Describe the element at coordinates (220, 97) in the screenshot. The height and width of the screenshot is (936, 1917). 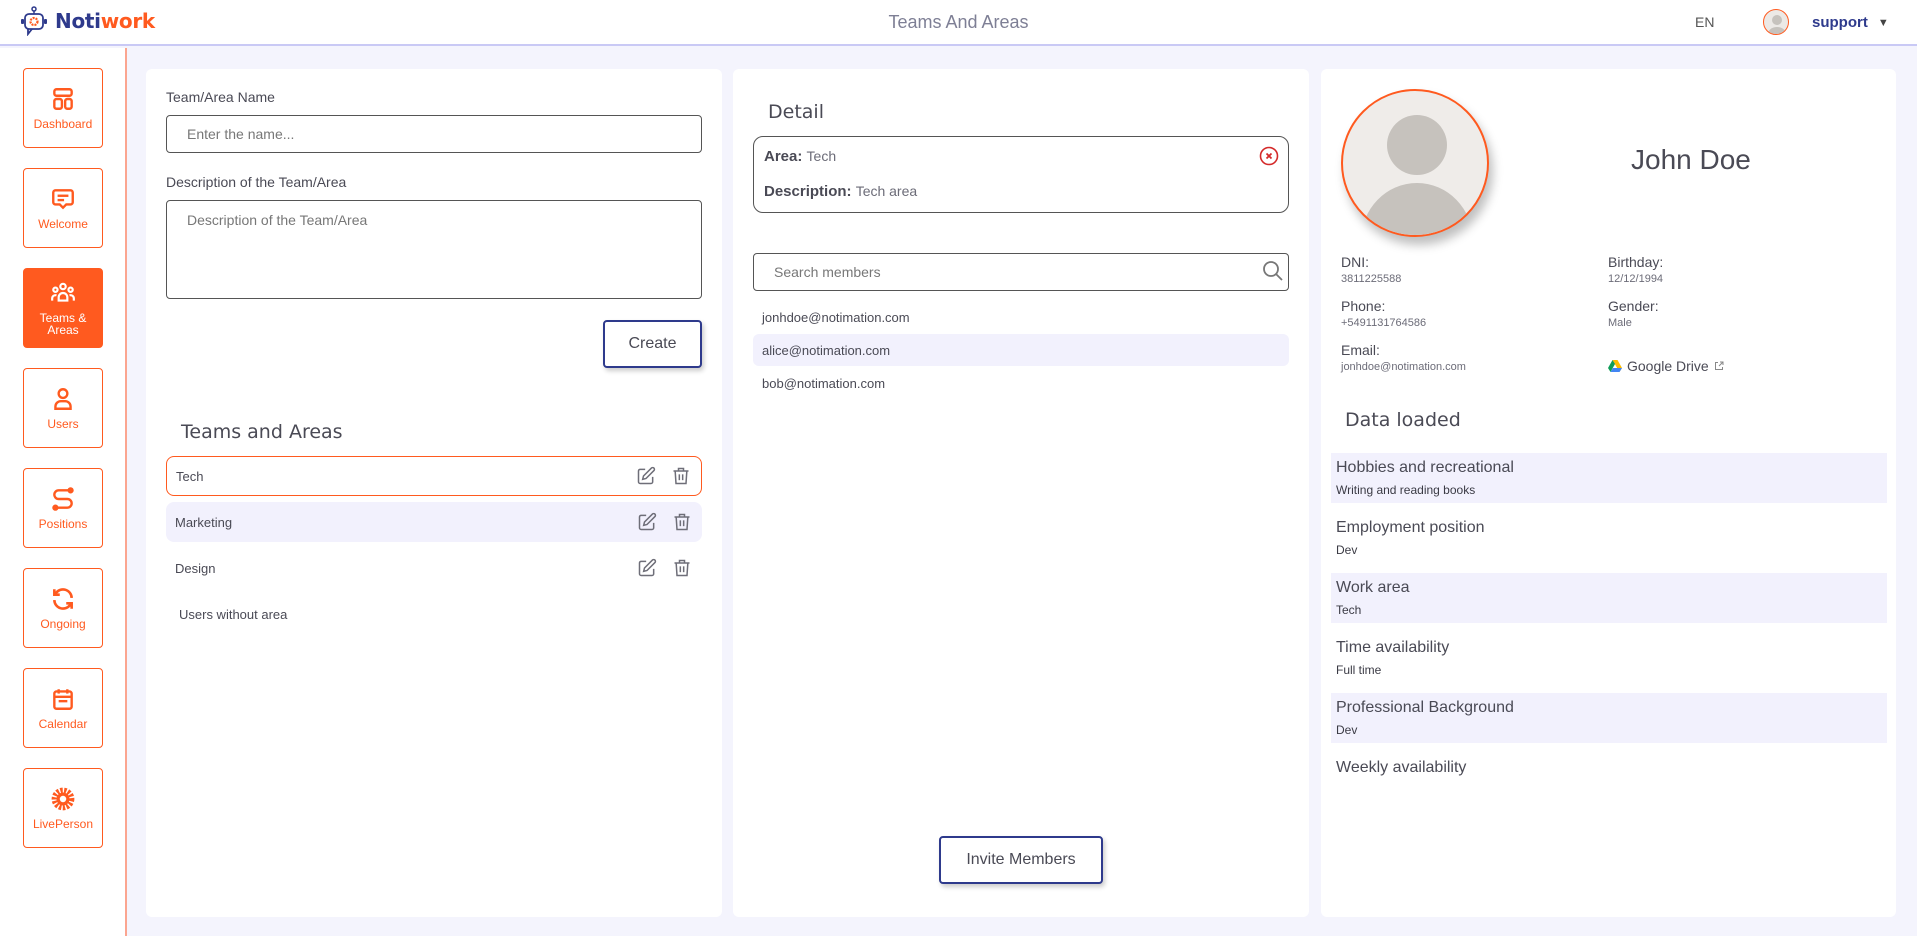
I see `team-name-label: Team/Area Name` at that location.